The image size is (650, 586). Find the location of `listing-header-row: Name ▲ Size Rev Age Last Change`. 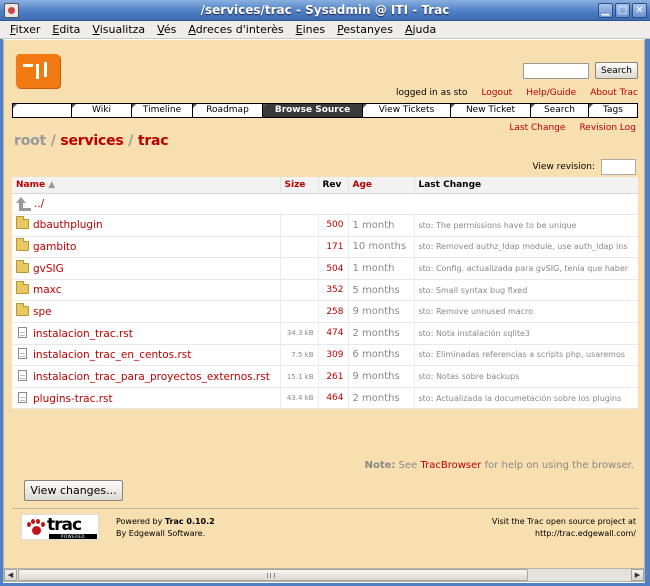

listing-header-row: Name ▲ Size Rev Age Last Change is located at coordinates (325, 185).